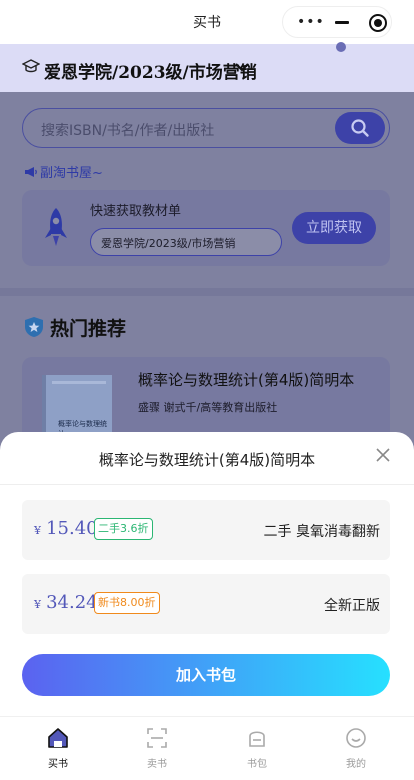 Image resolution: width=414 pixels, height=780 pixels. Describe the element at coordinates (34, 327) in the screenshot. I see `shield-star-icon` at that location.